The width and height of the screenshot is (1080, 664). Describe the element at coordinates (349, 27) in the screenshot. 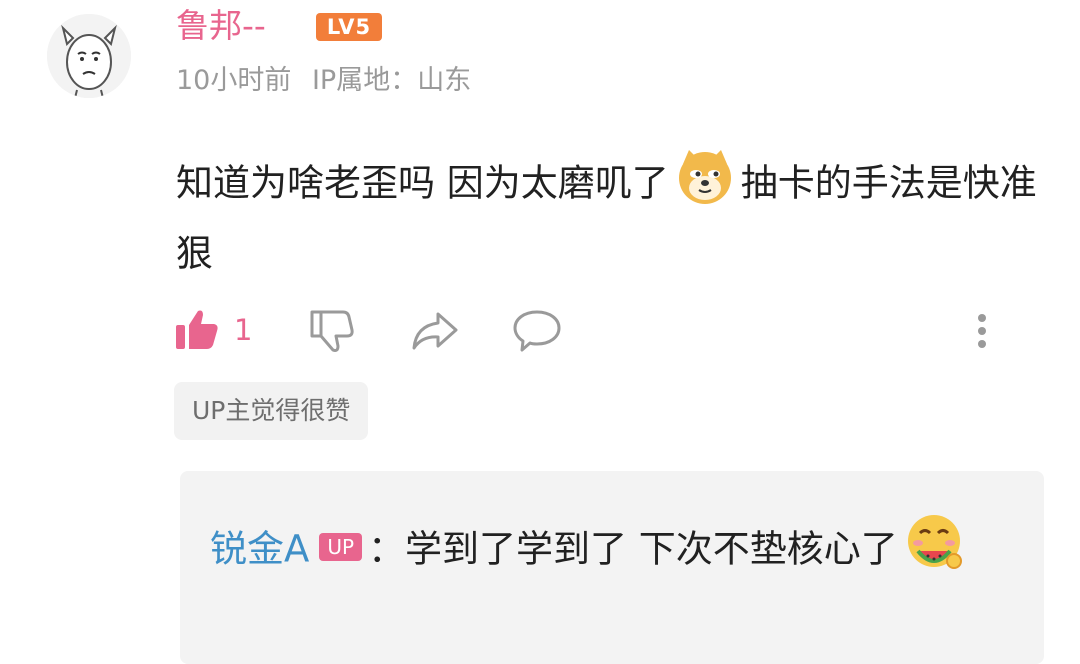

I see `level-badge: LV5` at that location.